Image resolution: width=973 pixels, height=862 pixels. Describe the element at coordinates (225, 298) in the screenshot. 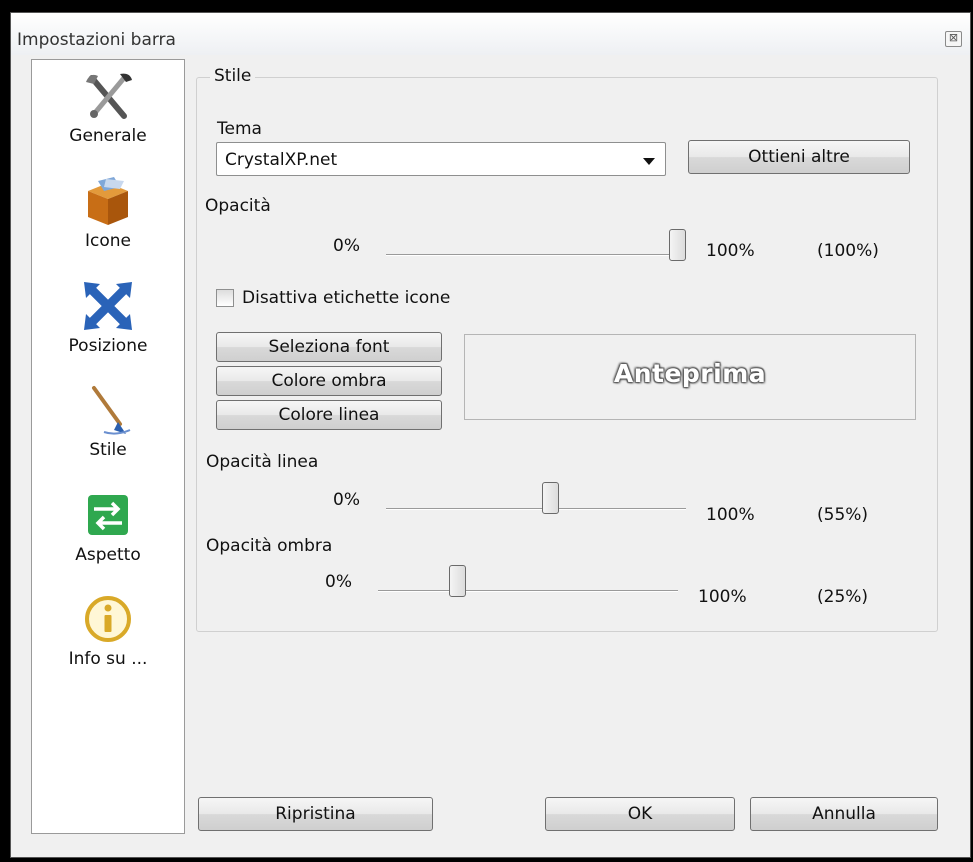

I see `disable-labels-checkbox` at that location.